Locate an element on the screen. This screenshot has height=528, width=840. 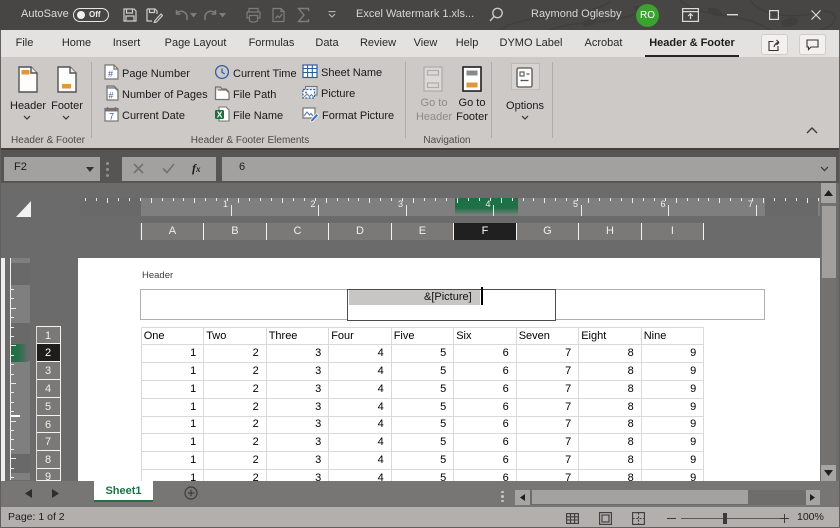
svg-text: 7 is located at coordinates (111, 117).